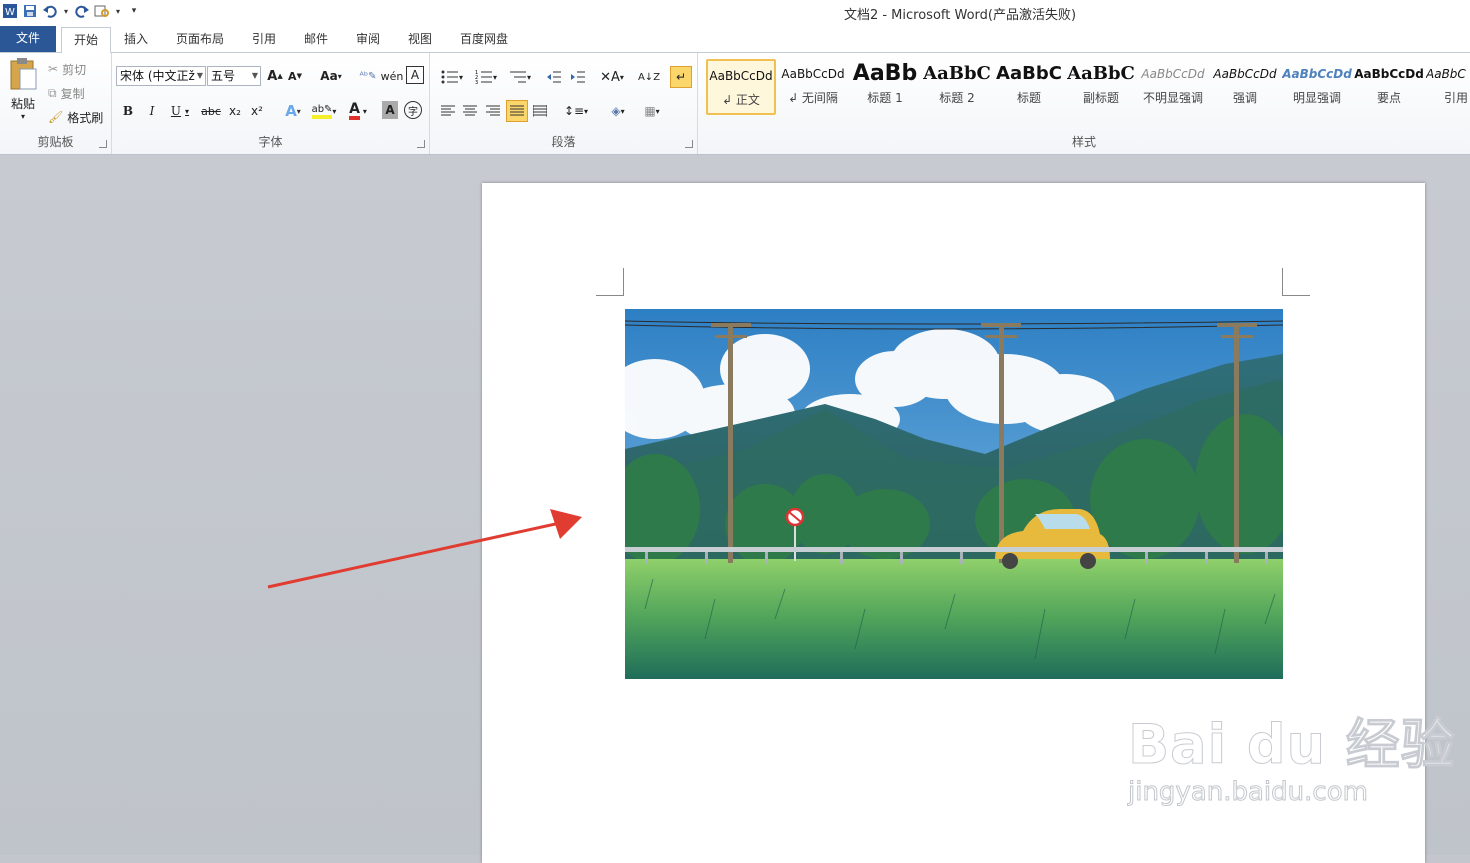 Image resolution: width=1470 pixels, height=863 pixels. I want to click on cut-button: ✂ 剪切, so click(67, 69).